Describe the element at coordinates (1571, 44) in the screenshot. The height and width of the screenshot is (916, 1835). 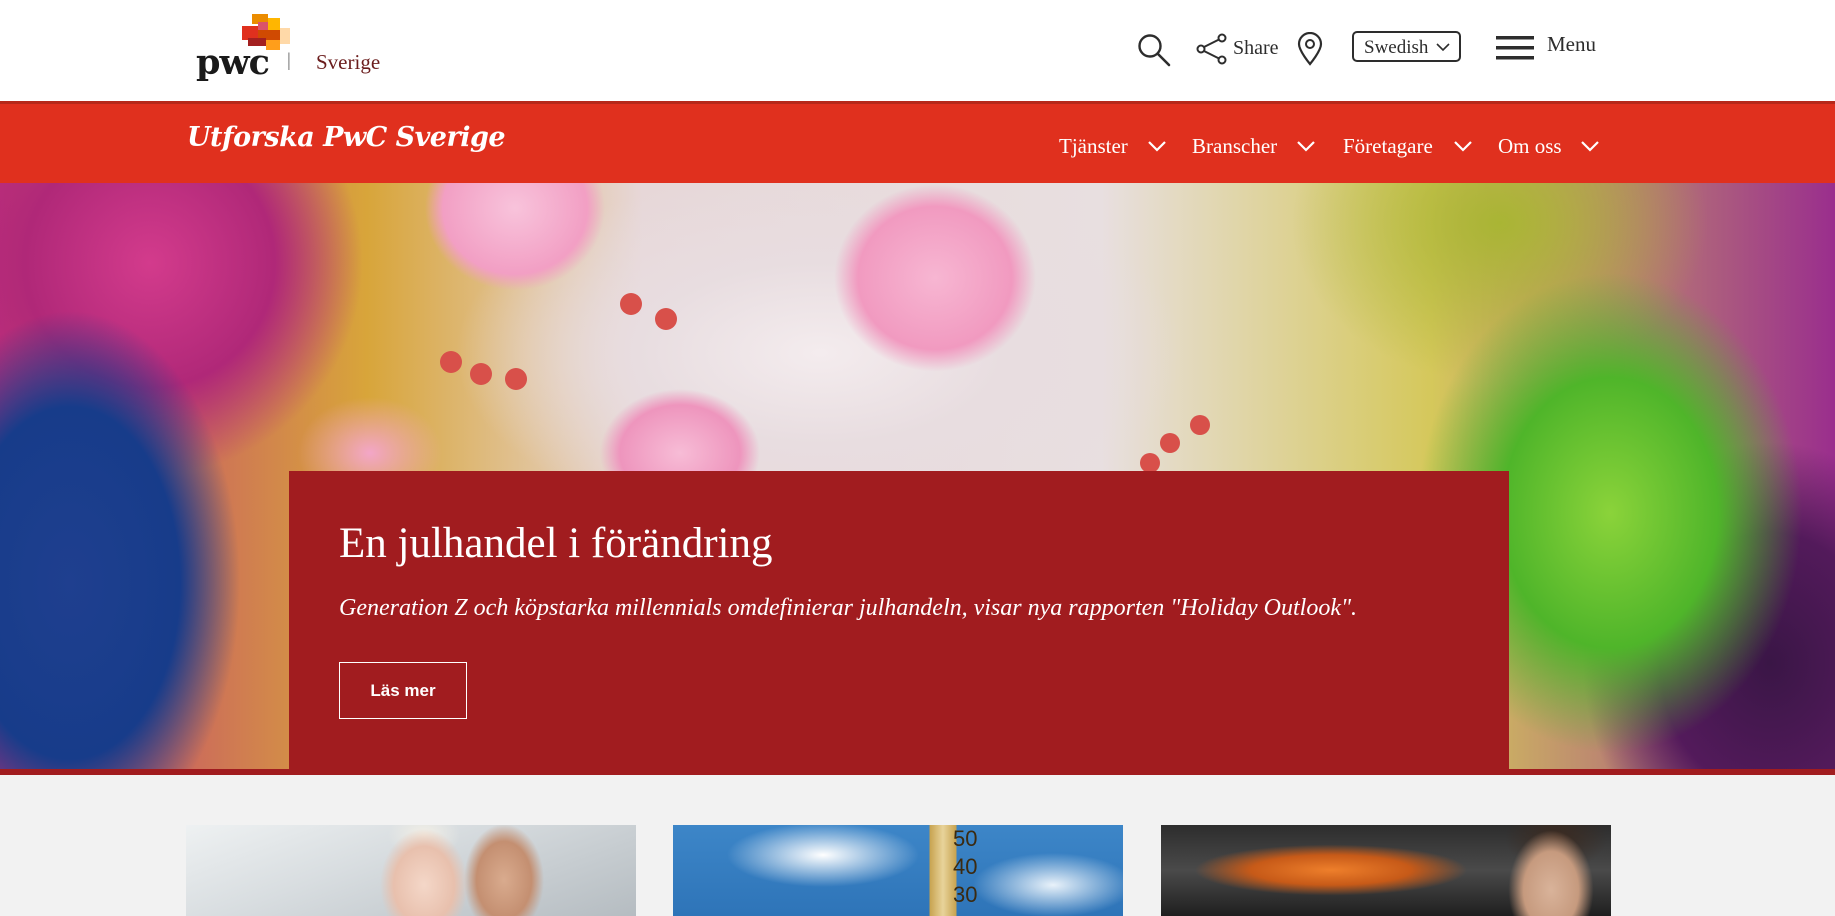
I see `menu-label: Menu` at that location.